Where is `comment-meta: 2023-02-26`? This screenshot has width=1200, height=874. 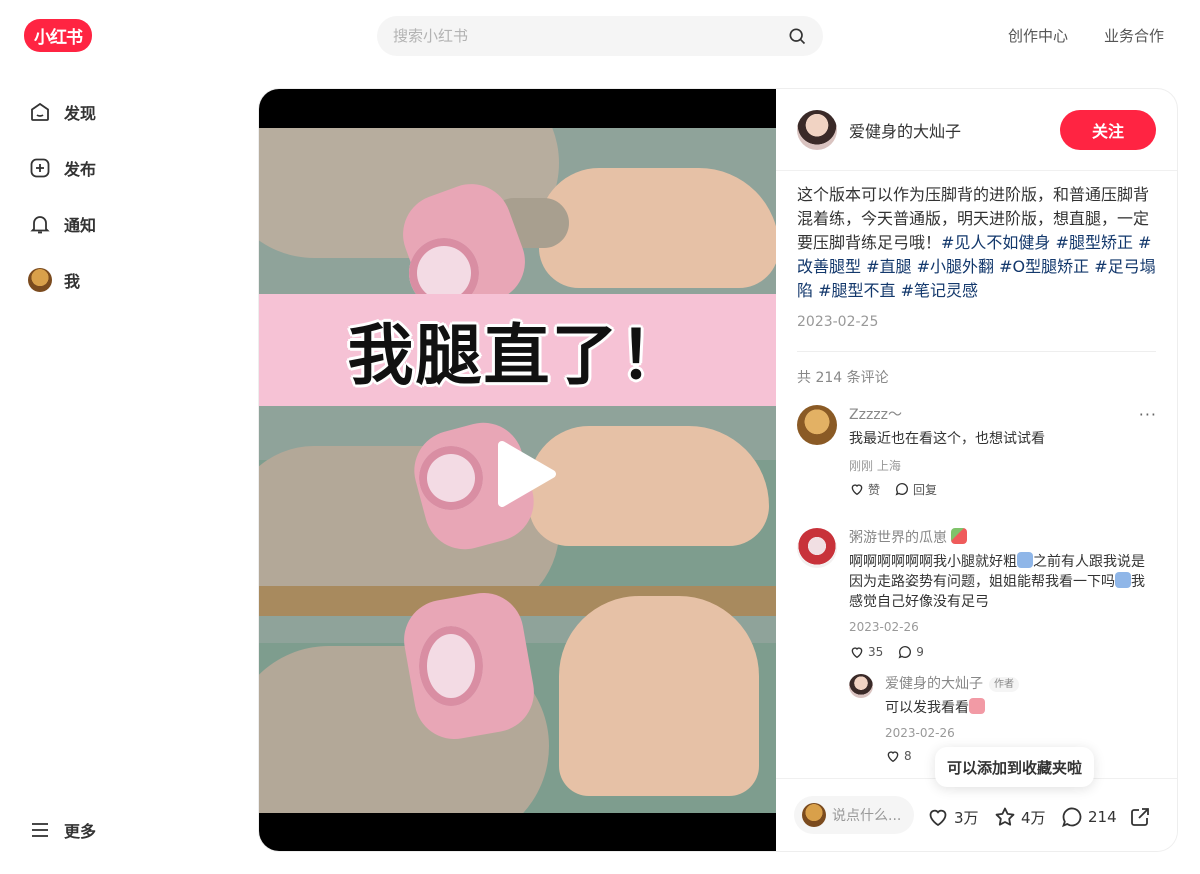
comment-meta: 2023-02-26 is located at coordinates (884, 627).